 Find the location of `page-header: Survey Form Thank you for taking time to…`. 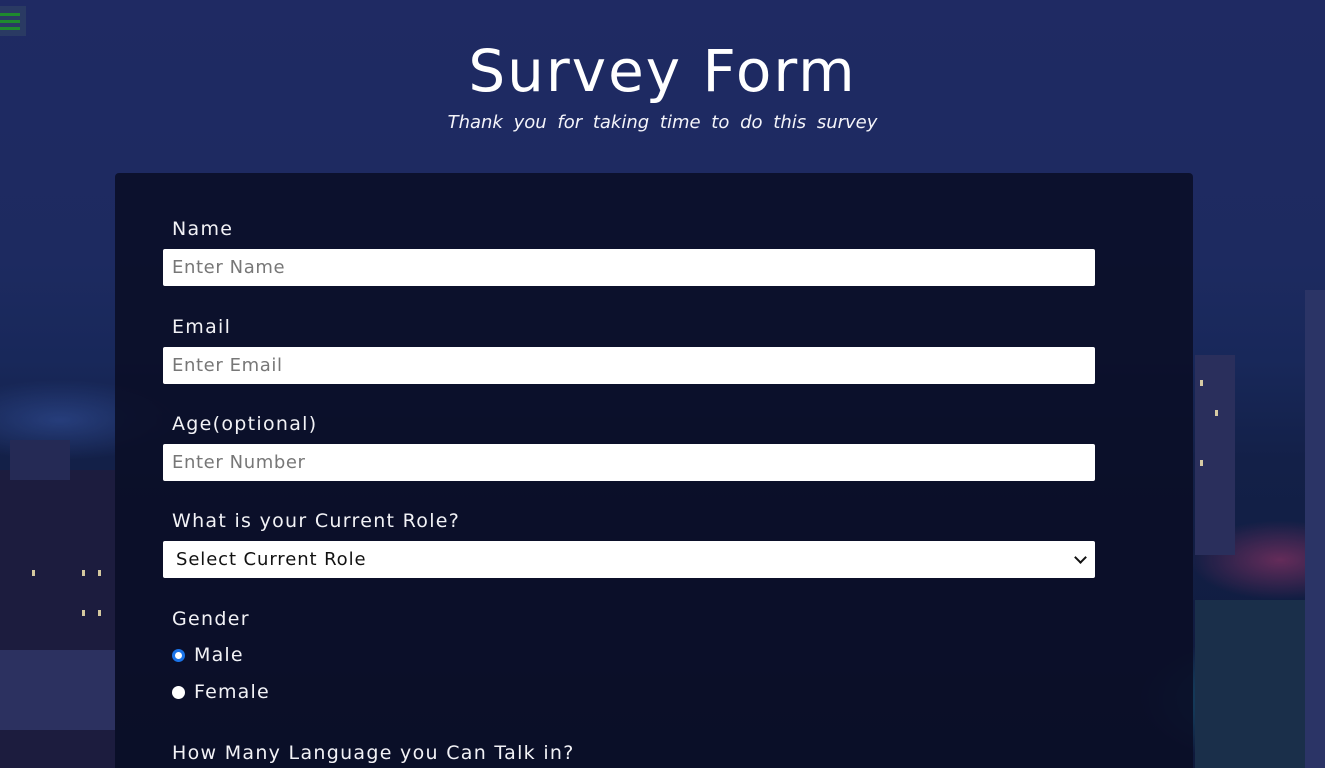

page-header: Survey Form Thank you for taking time to… is located at coordinates (662, 84).